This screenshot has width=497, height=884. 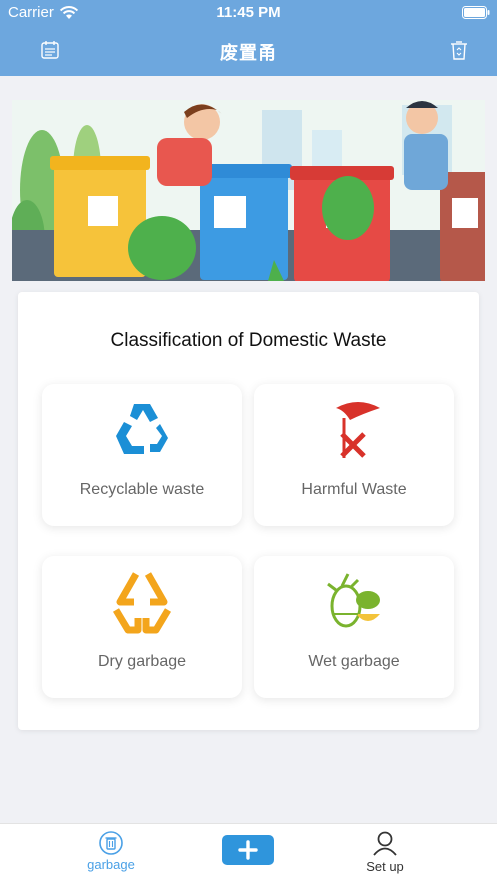 What do you see at coordinates (111, 864) in the screenshot?
I see `tab-label: garbage` at bounding box center [111, 864].